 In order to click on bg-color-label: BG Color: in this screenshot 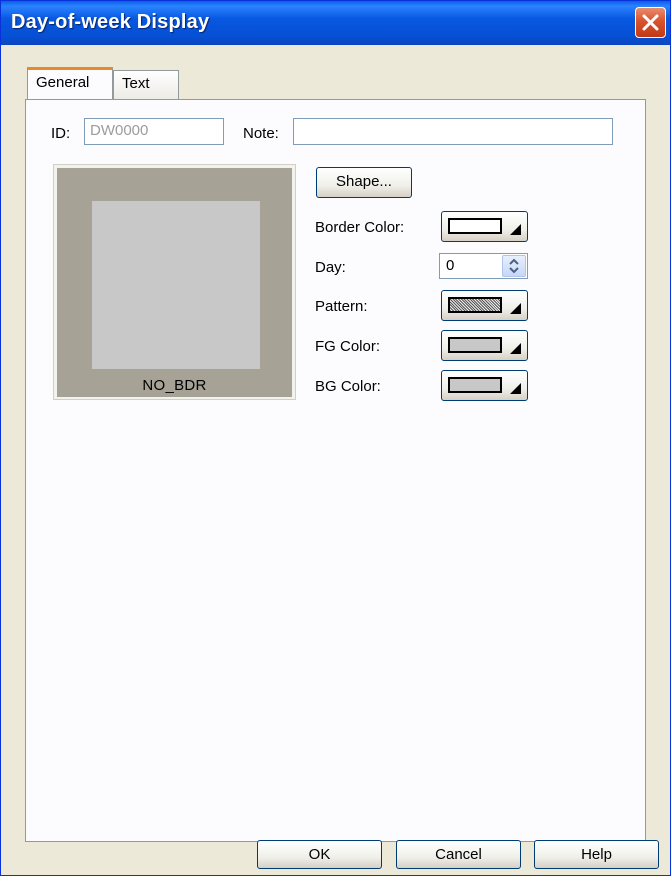, I will do `click(348, 386)`.